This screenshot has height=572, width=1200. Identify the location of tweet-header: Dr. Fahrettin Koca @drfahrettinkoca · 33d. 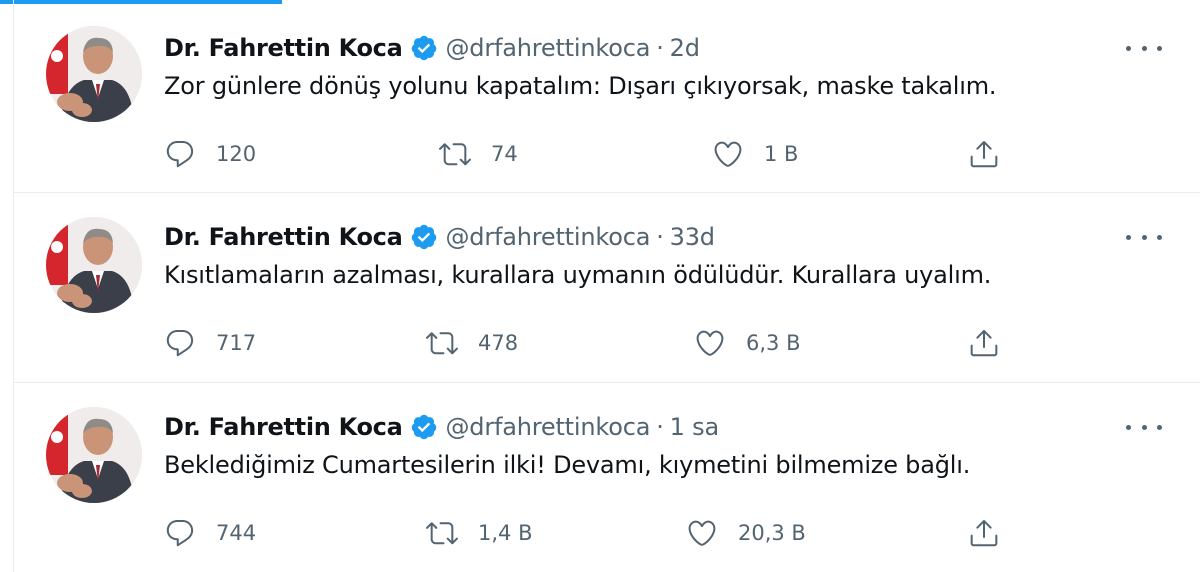
(439, 237).